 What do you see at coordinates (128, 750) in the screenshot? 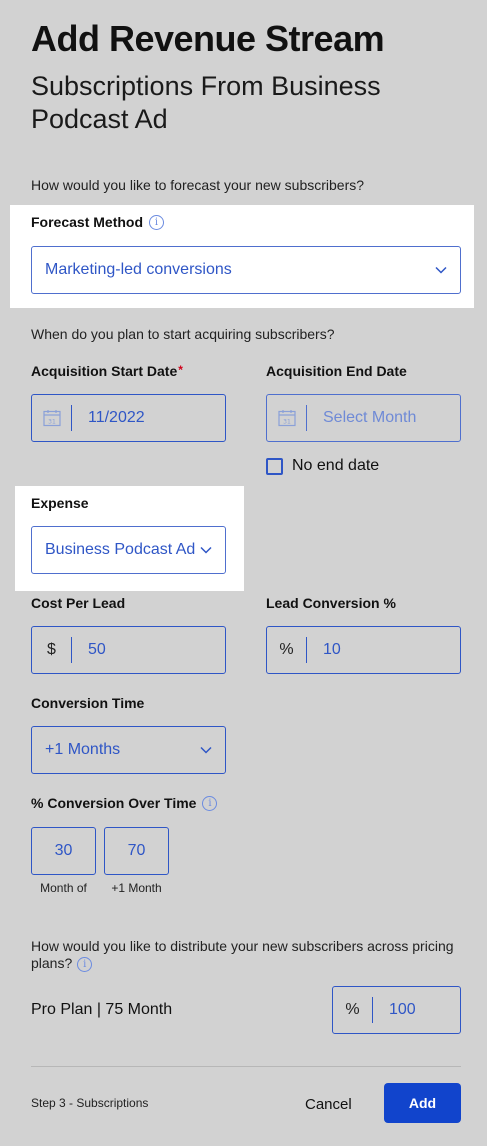
I see `conversion-time-select: +1 Months` at bounding box center [128, 750].